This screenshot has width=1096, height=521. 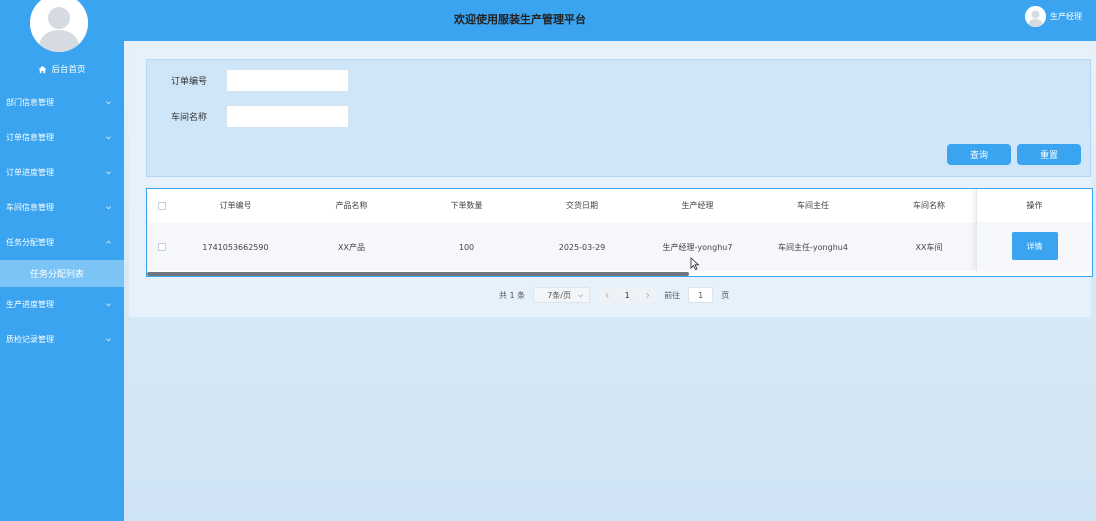 I want to click on horizontal-scrollbar, so click(x=418, y=274).